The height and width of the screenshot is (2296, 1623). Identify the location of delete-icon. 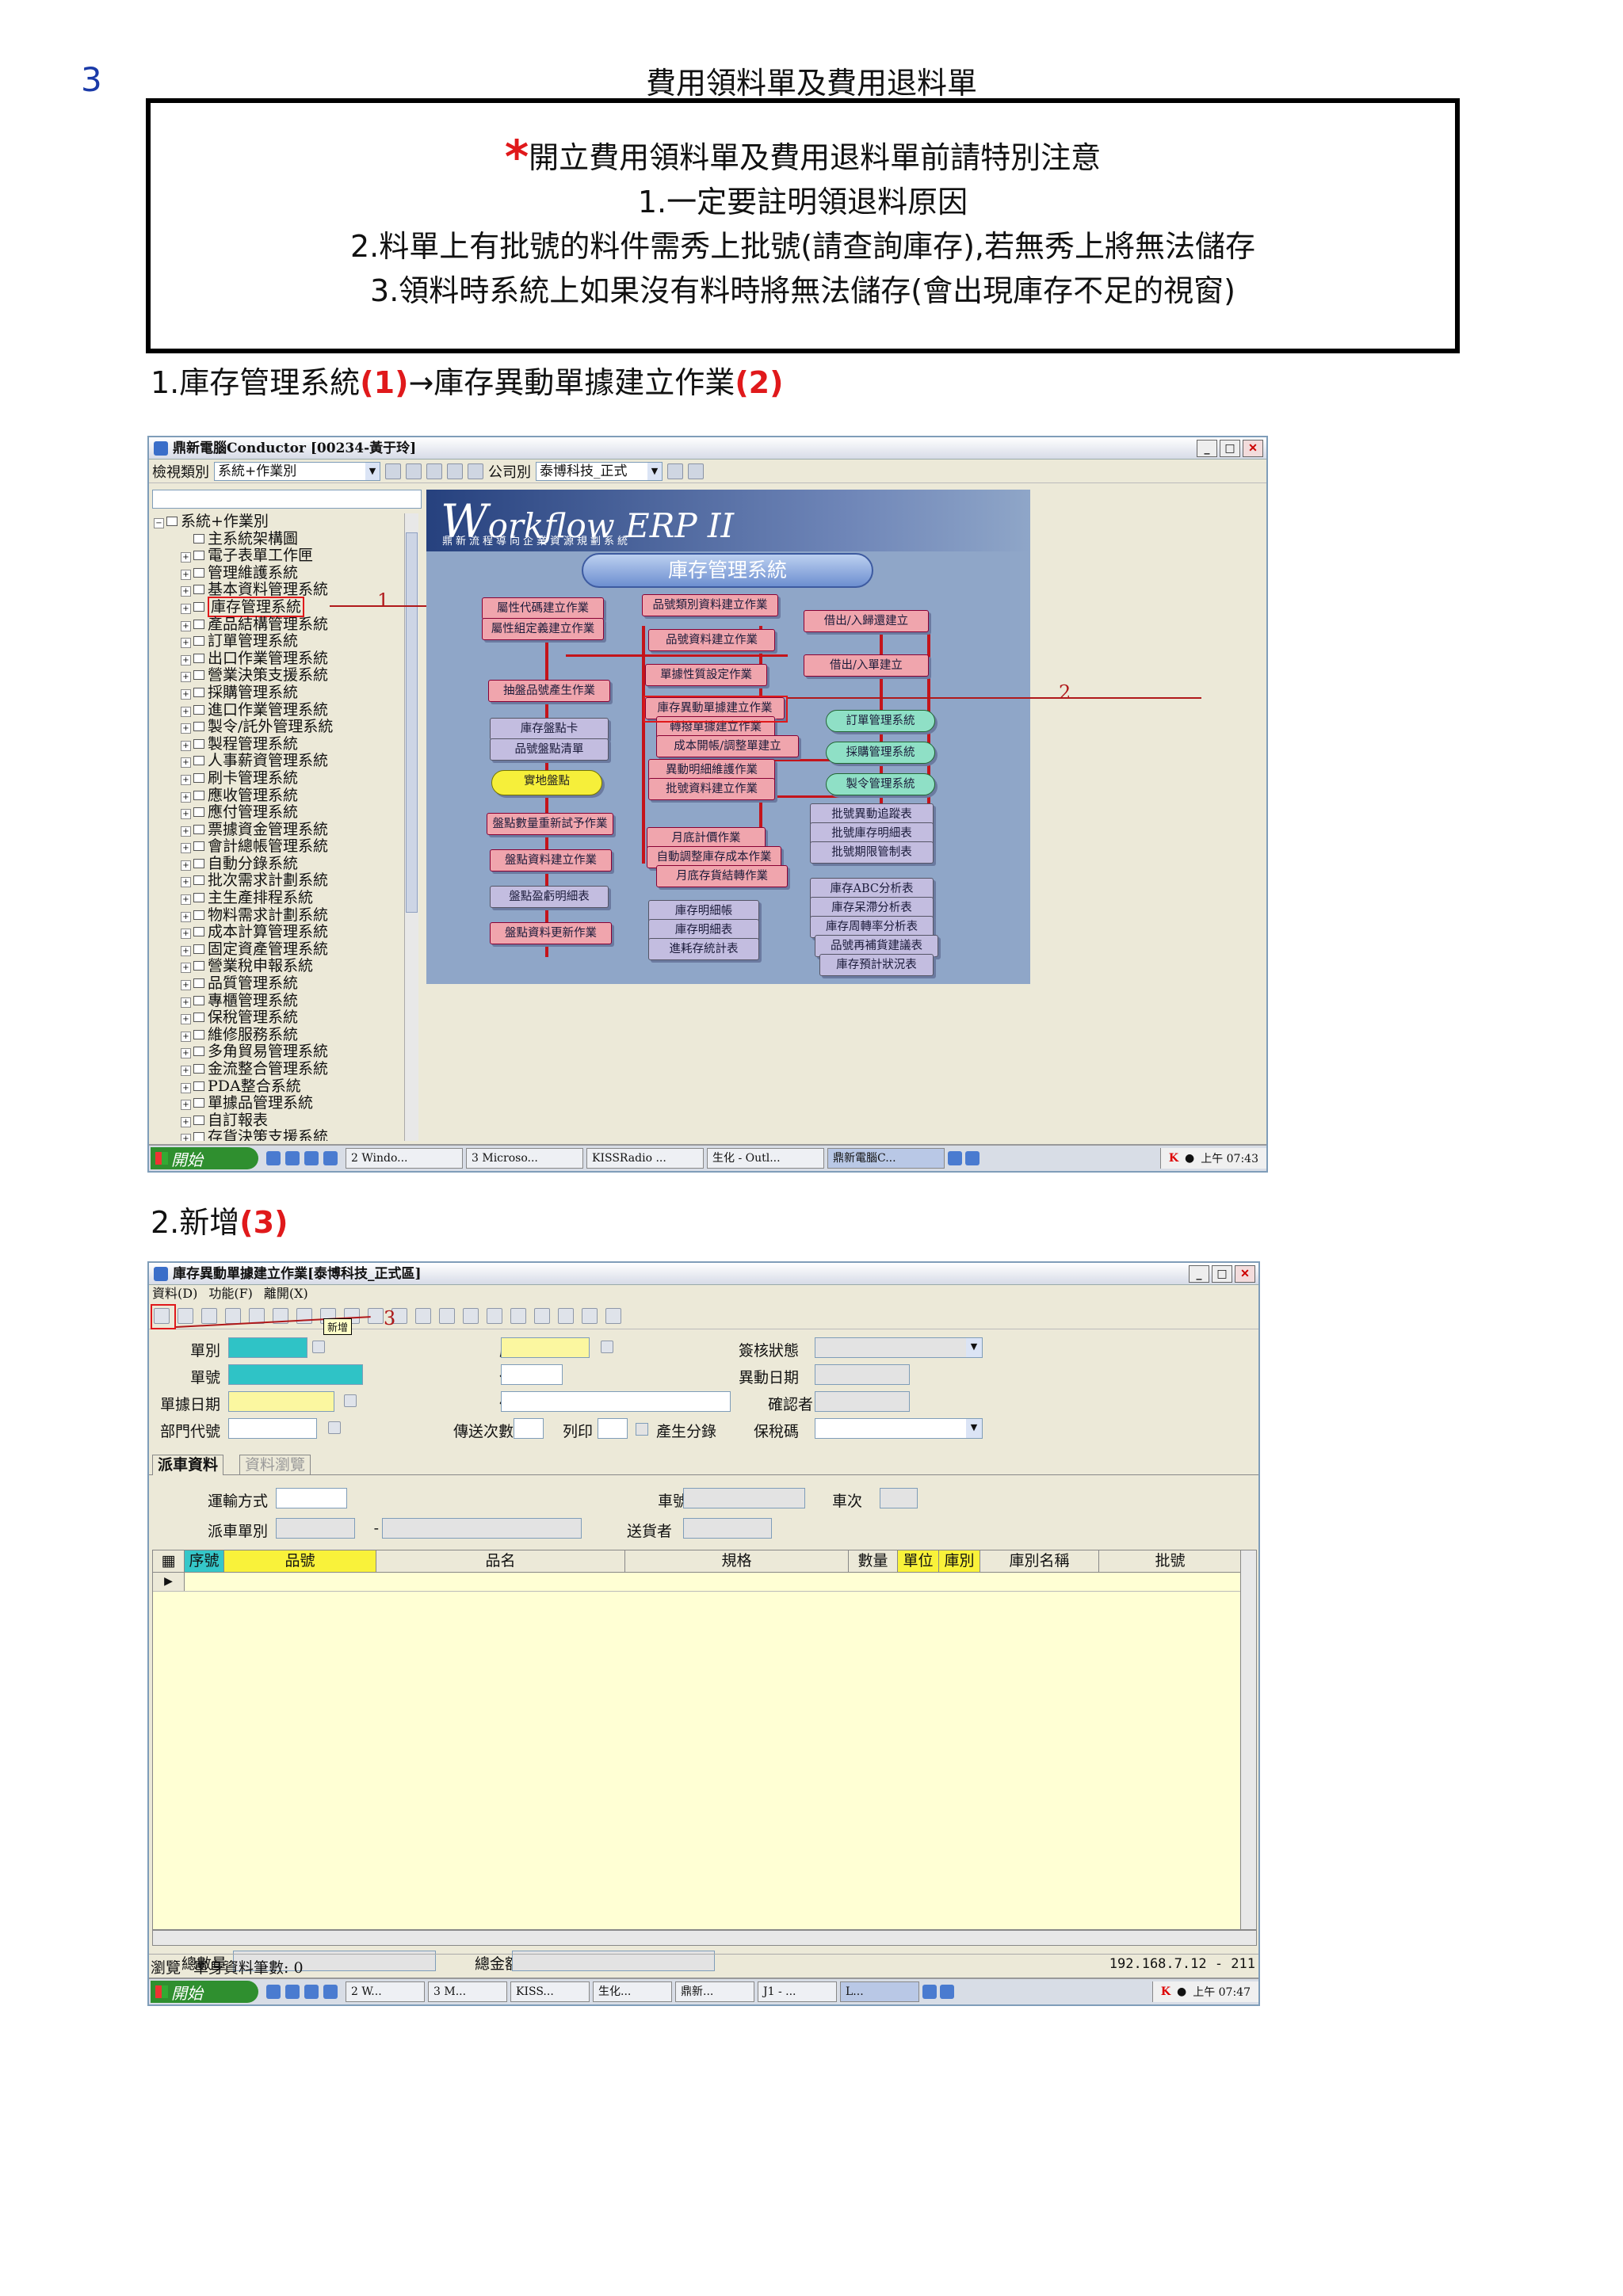
(233, 1315).